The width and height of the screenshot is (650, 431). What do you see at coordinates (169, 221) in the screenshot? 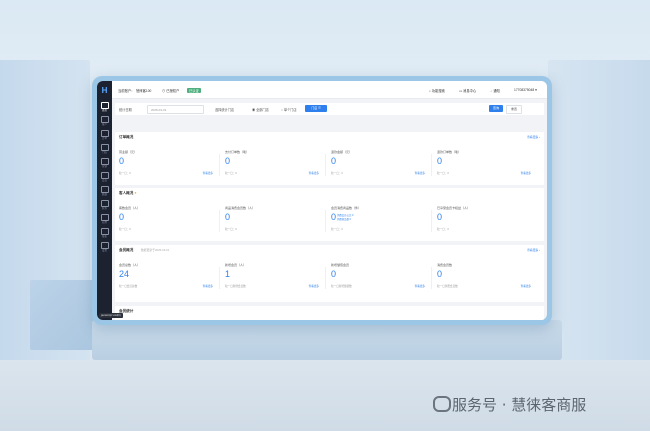
I see `stat-card: 客数会员（人） 0 较一日：0` at bounding box center [169, 221].